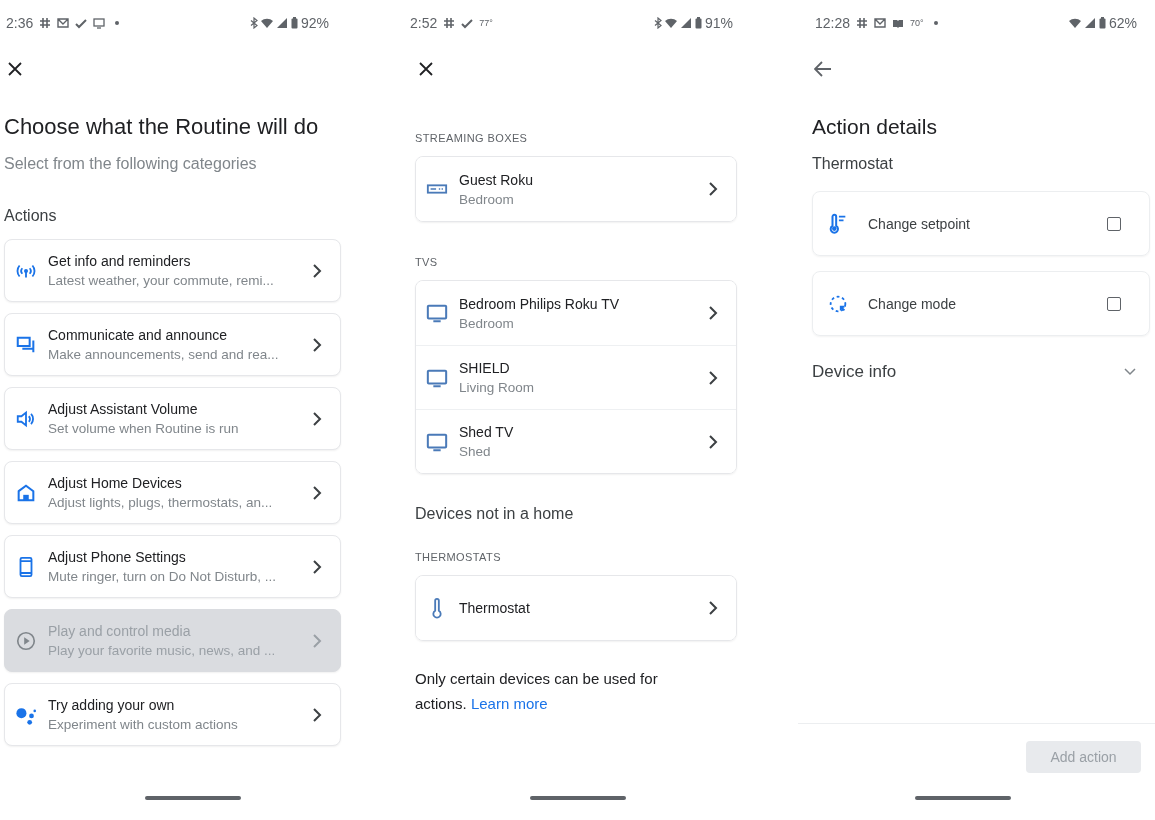  I want to click on category-card: Try adding your own Experiment with custom actions, so click(172, 714).